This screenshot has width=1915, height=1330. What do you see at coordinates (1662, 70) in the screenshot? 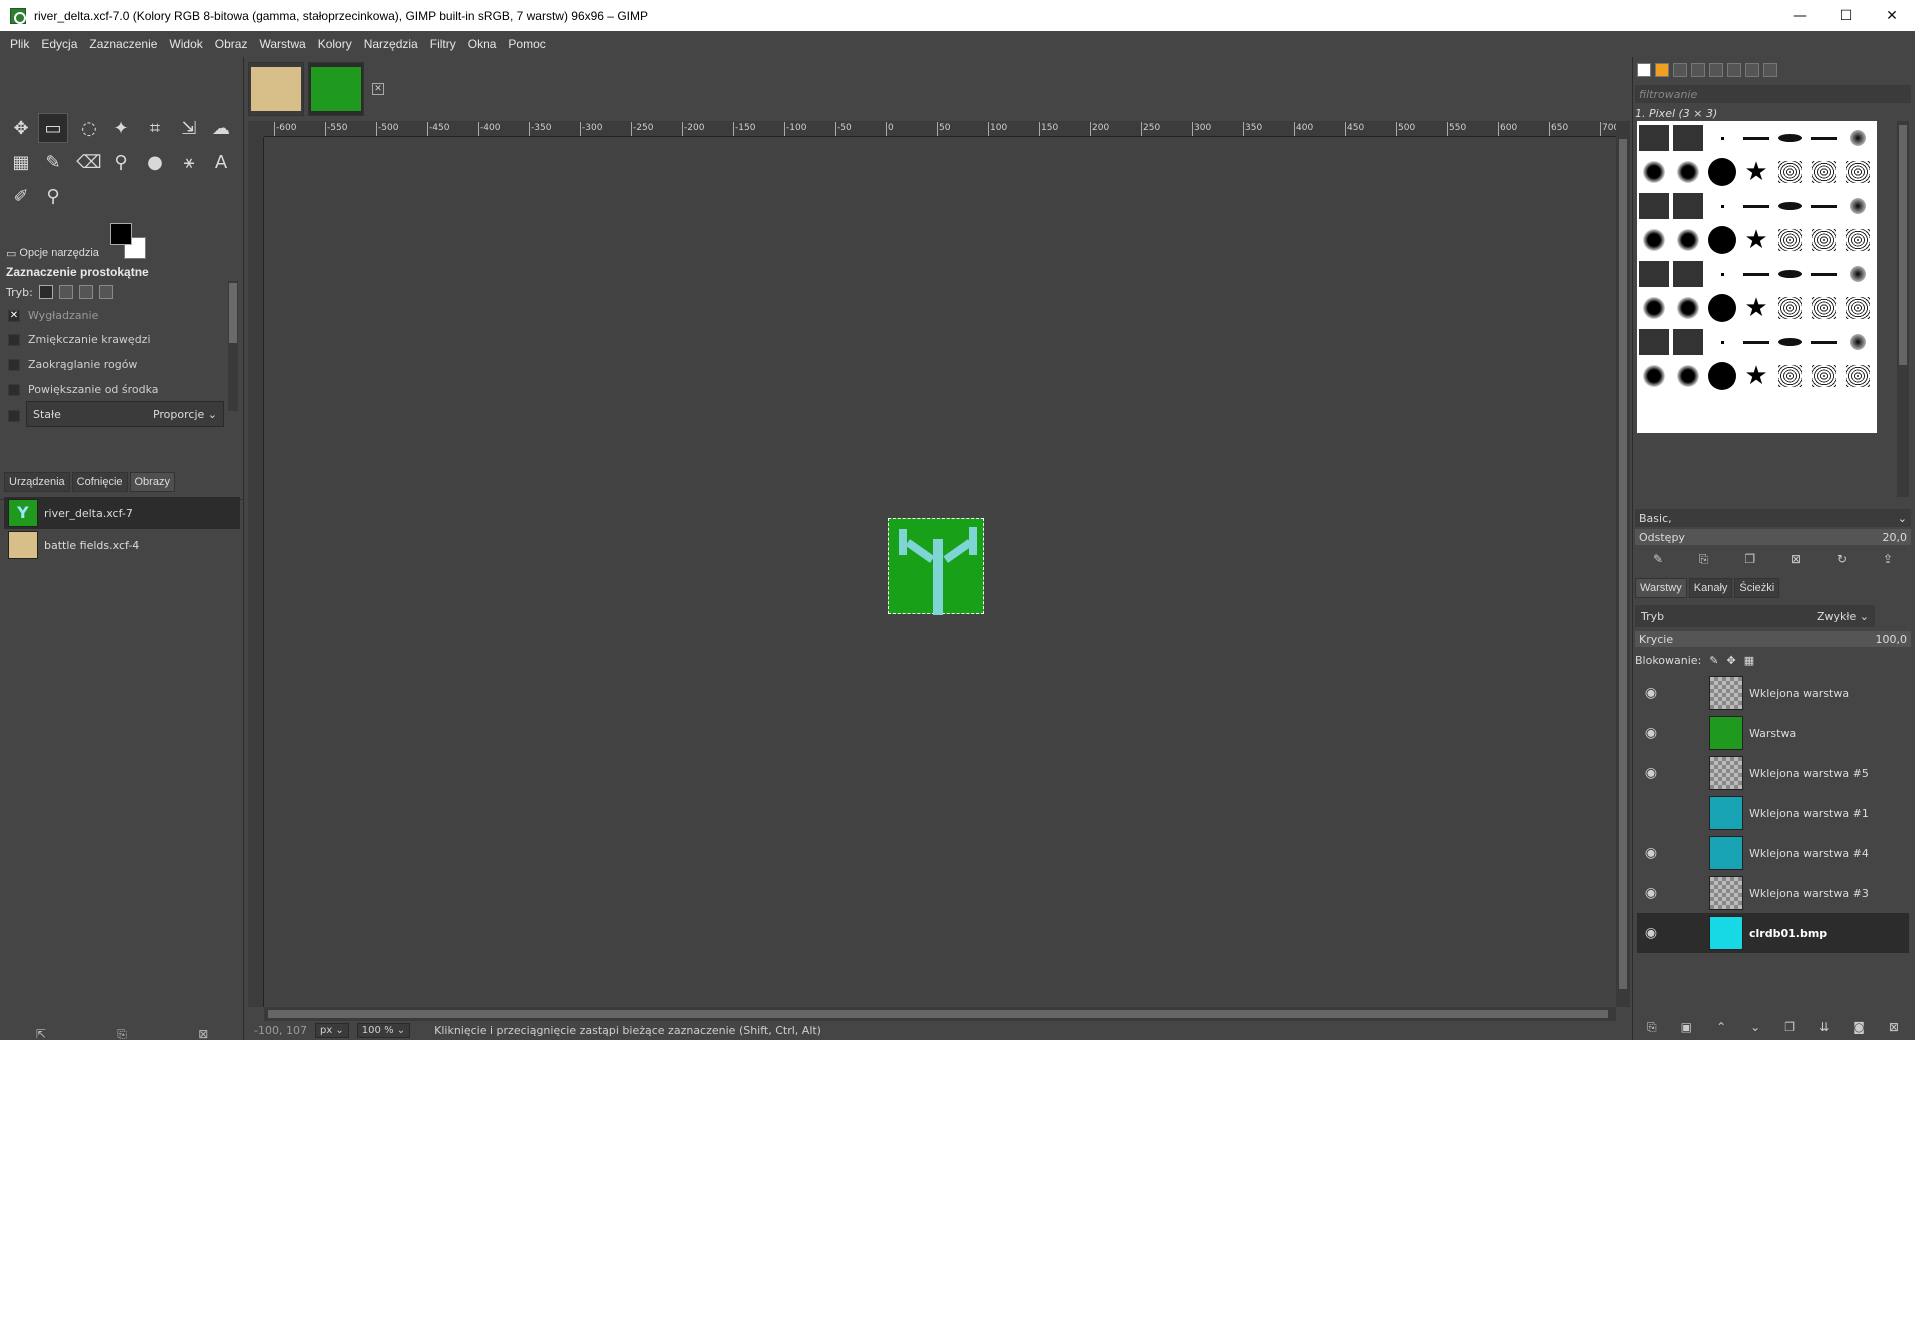
I see `tab-patterns` at bounding box center [1662, 70].